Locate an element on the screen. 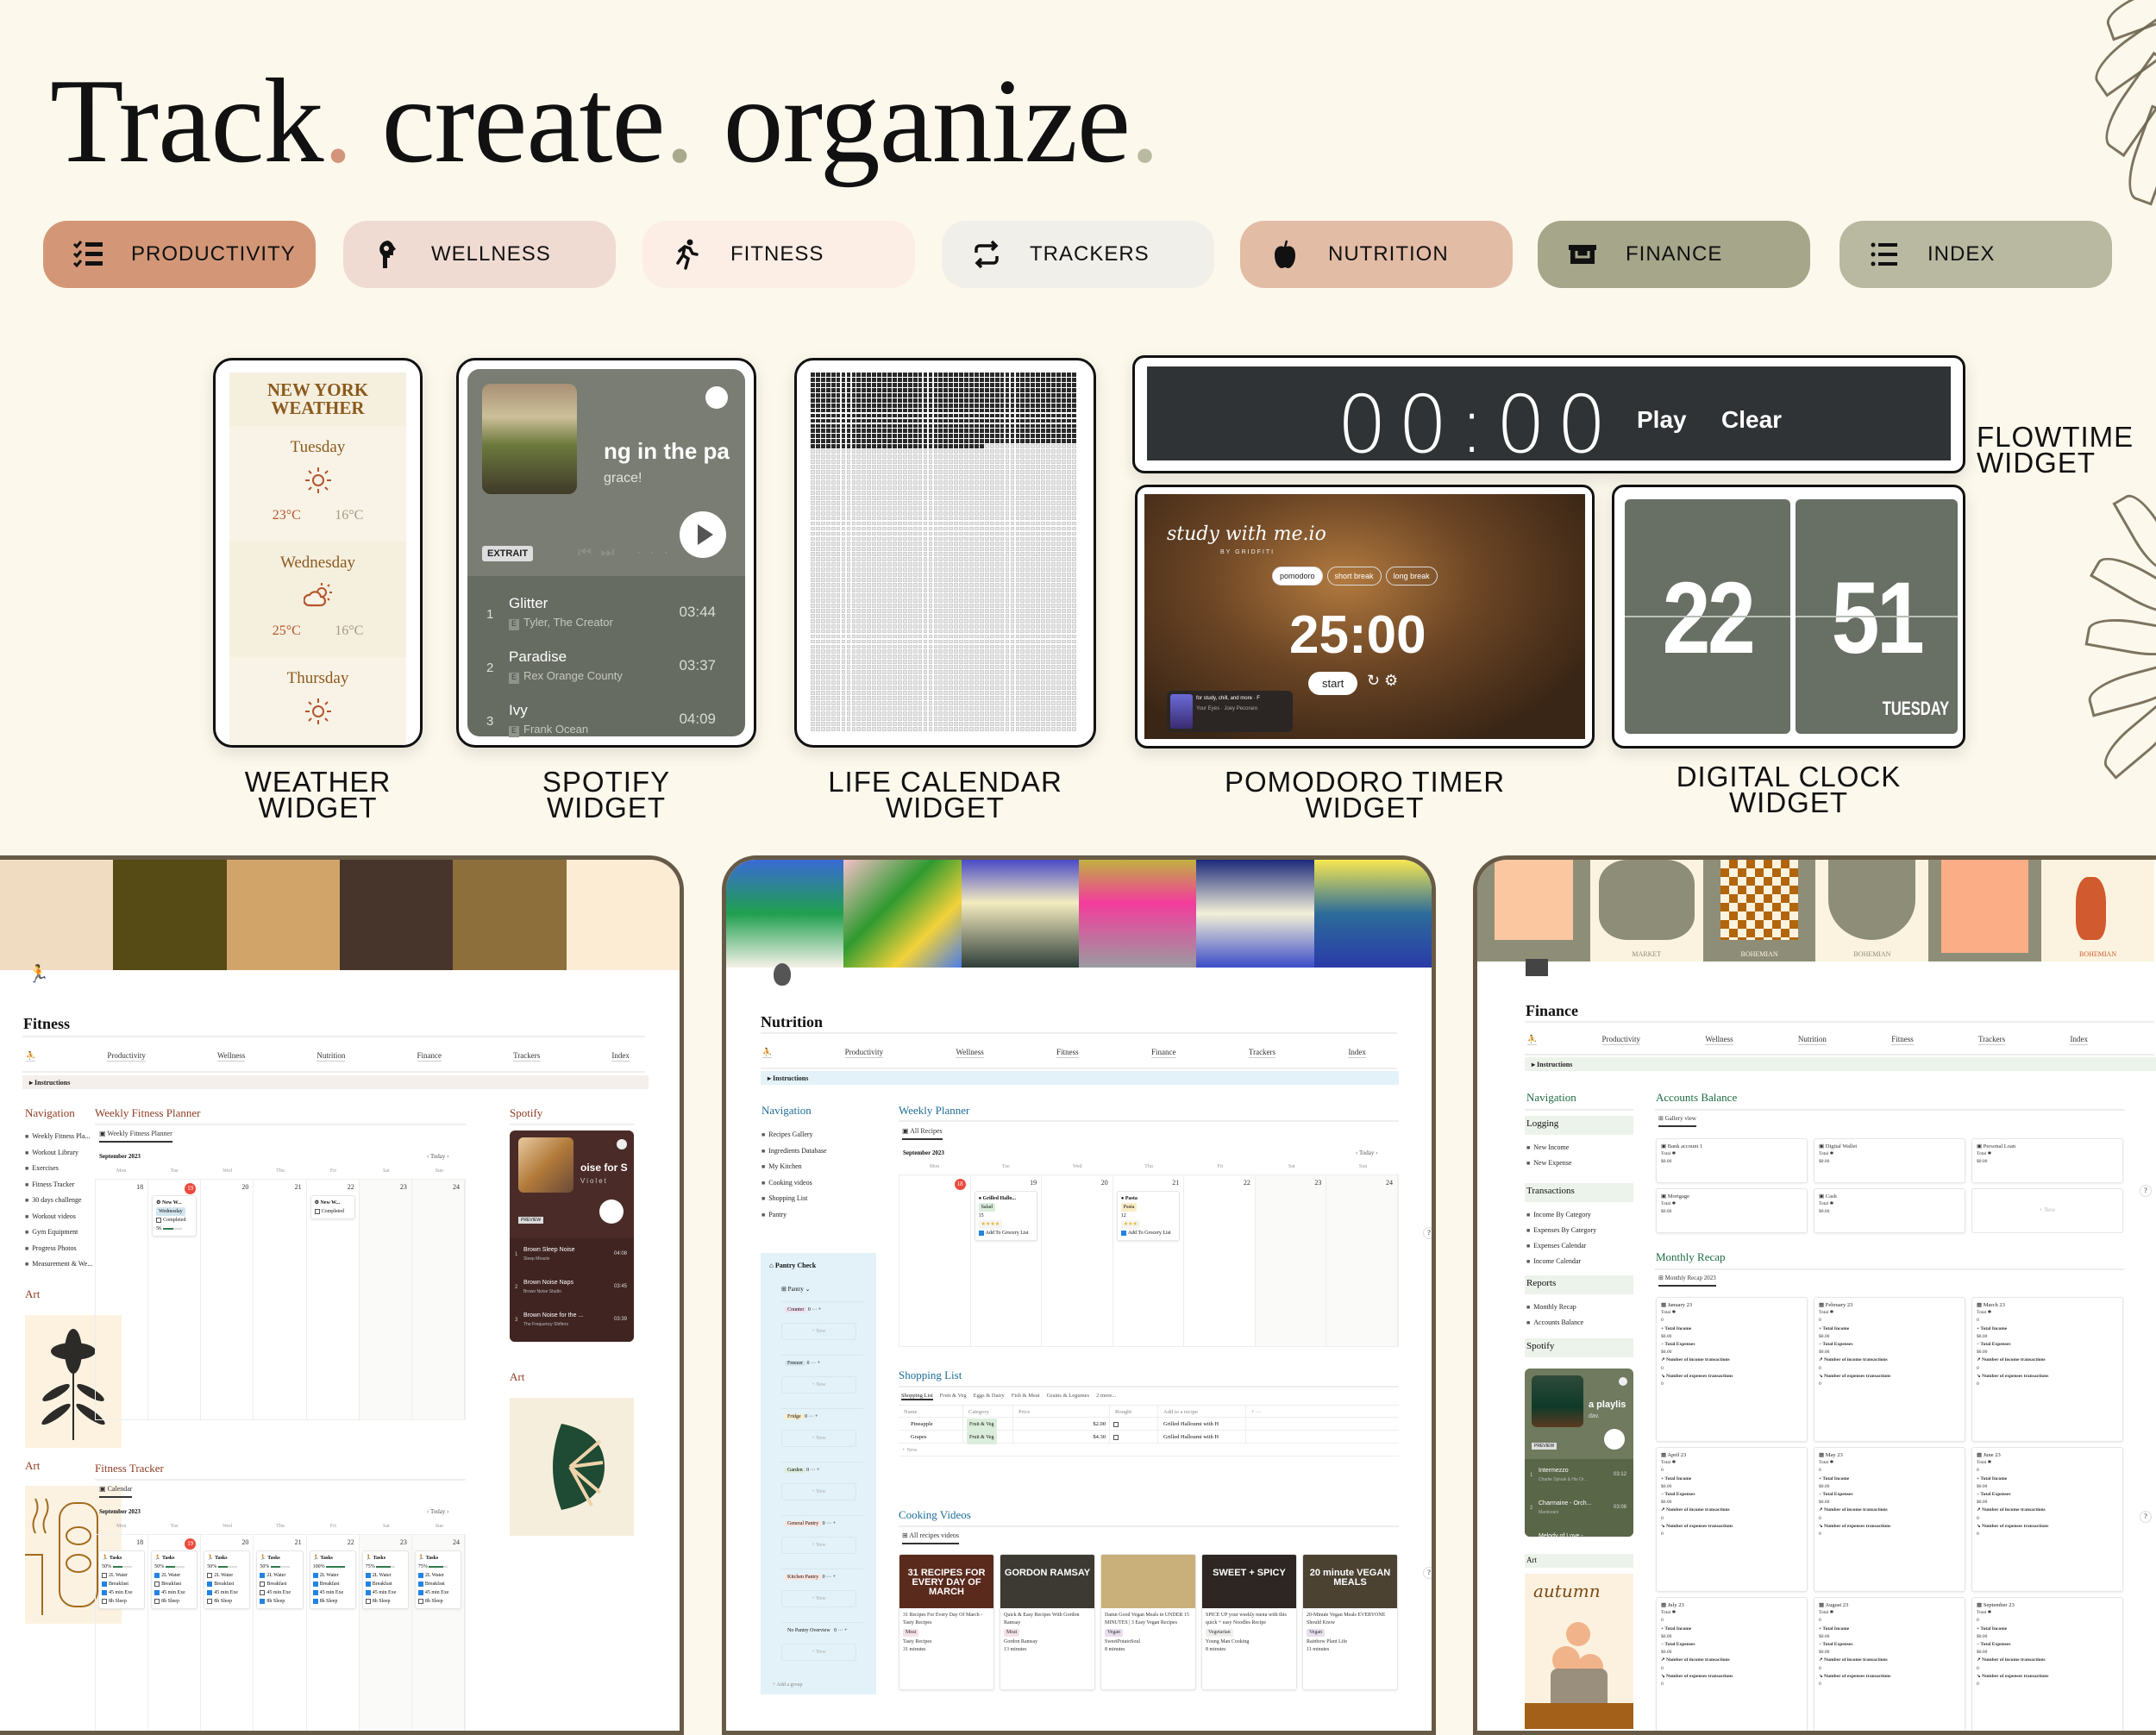  bought-checkbox is located at coordinates (1116, 1437).